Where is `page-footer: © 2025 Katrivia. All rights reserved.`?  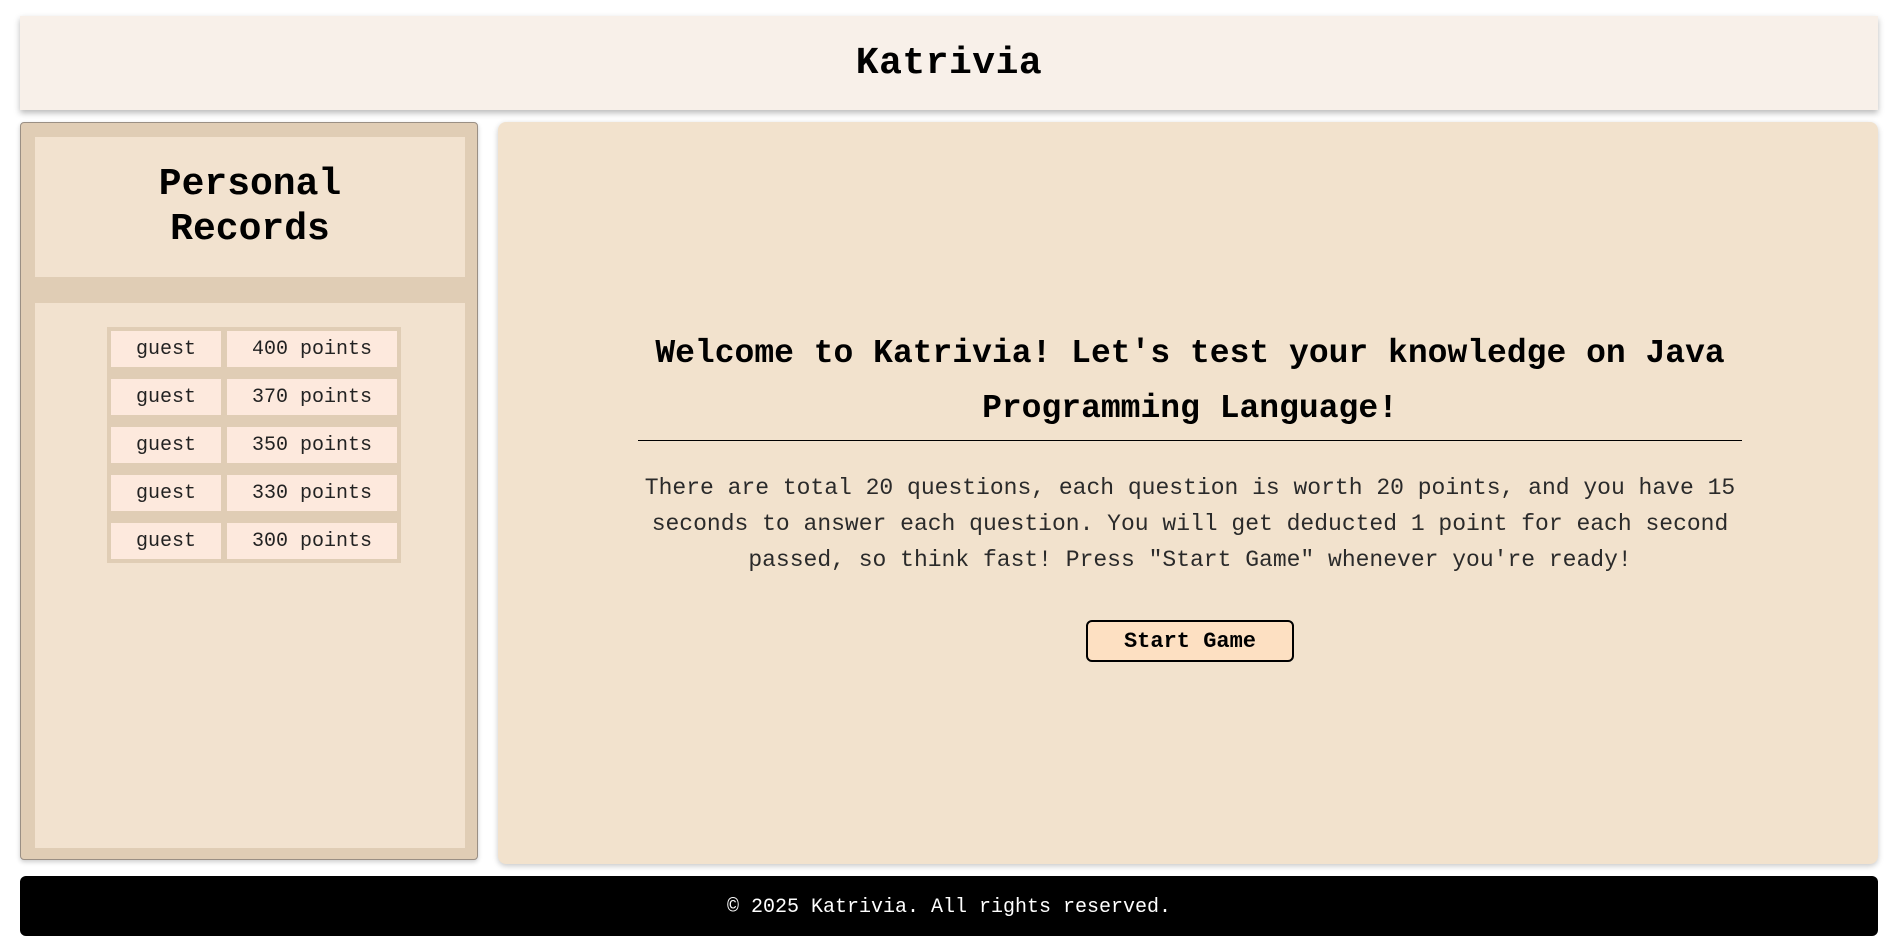 page-footer: © 2025 Katrivia. All rights reserved. is located at coordinates (949, 906).